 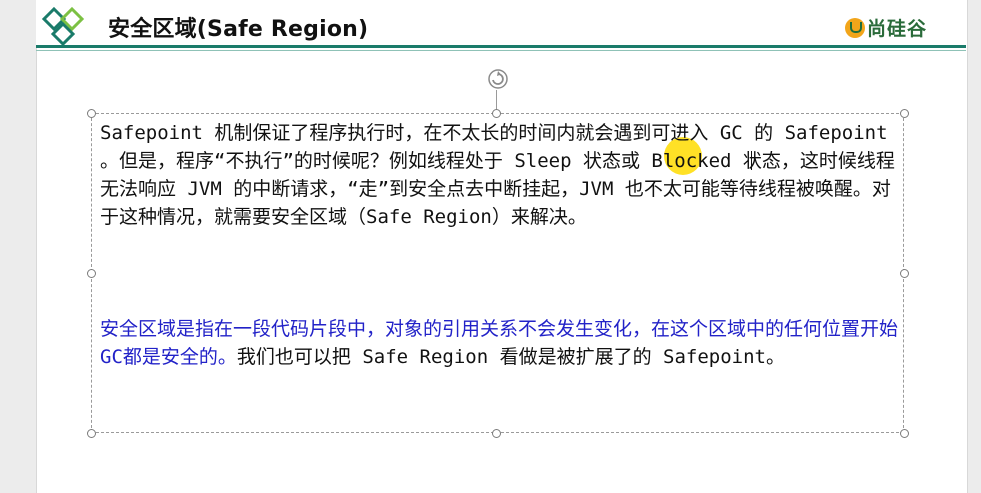 I want to click on resize-handle-middle-right, so click(x=904, y=273).